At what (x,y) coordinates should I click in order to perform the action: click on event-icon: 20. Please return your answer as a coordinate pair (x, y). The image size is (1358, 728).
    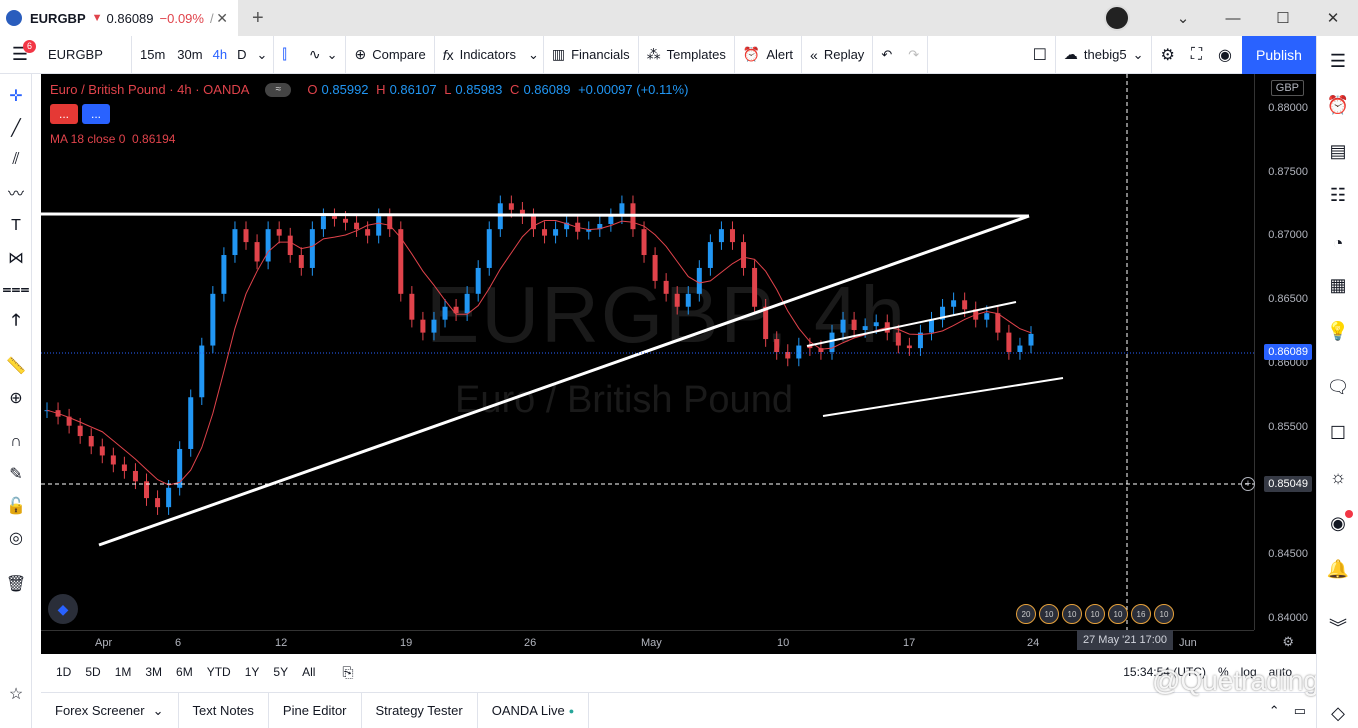
    Looking at the image, I should click on (1026, 614).